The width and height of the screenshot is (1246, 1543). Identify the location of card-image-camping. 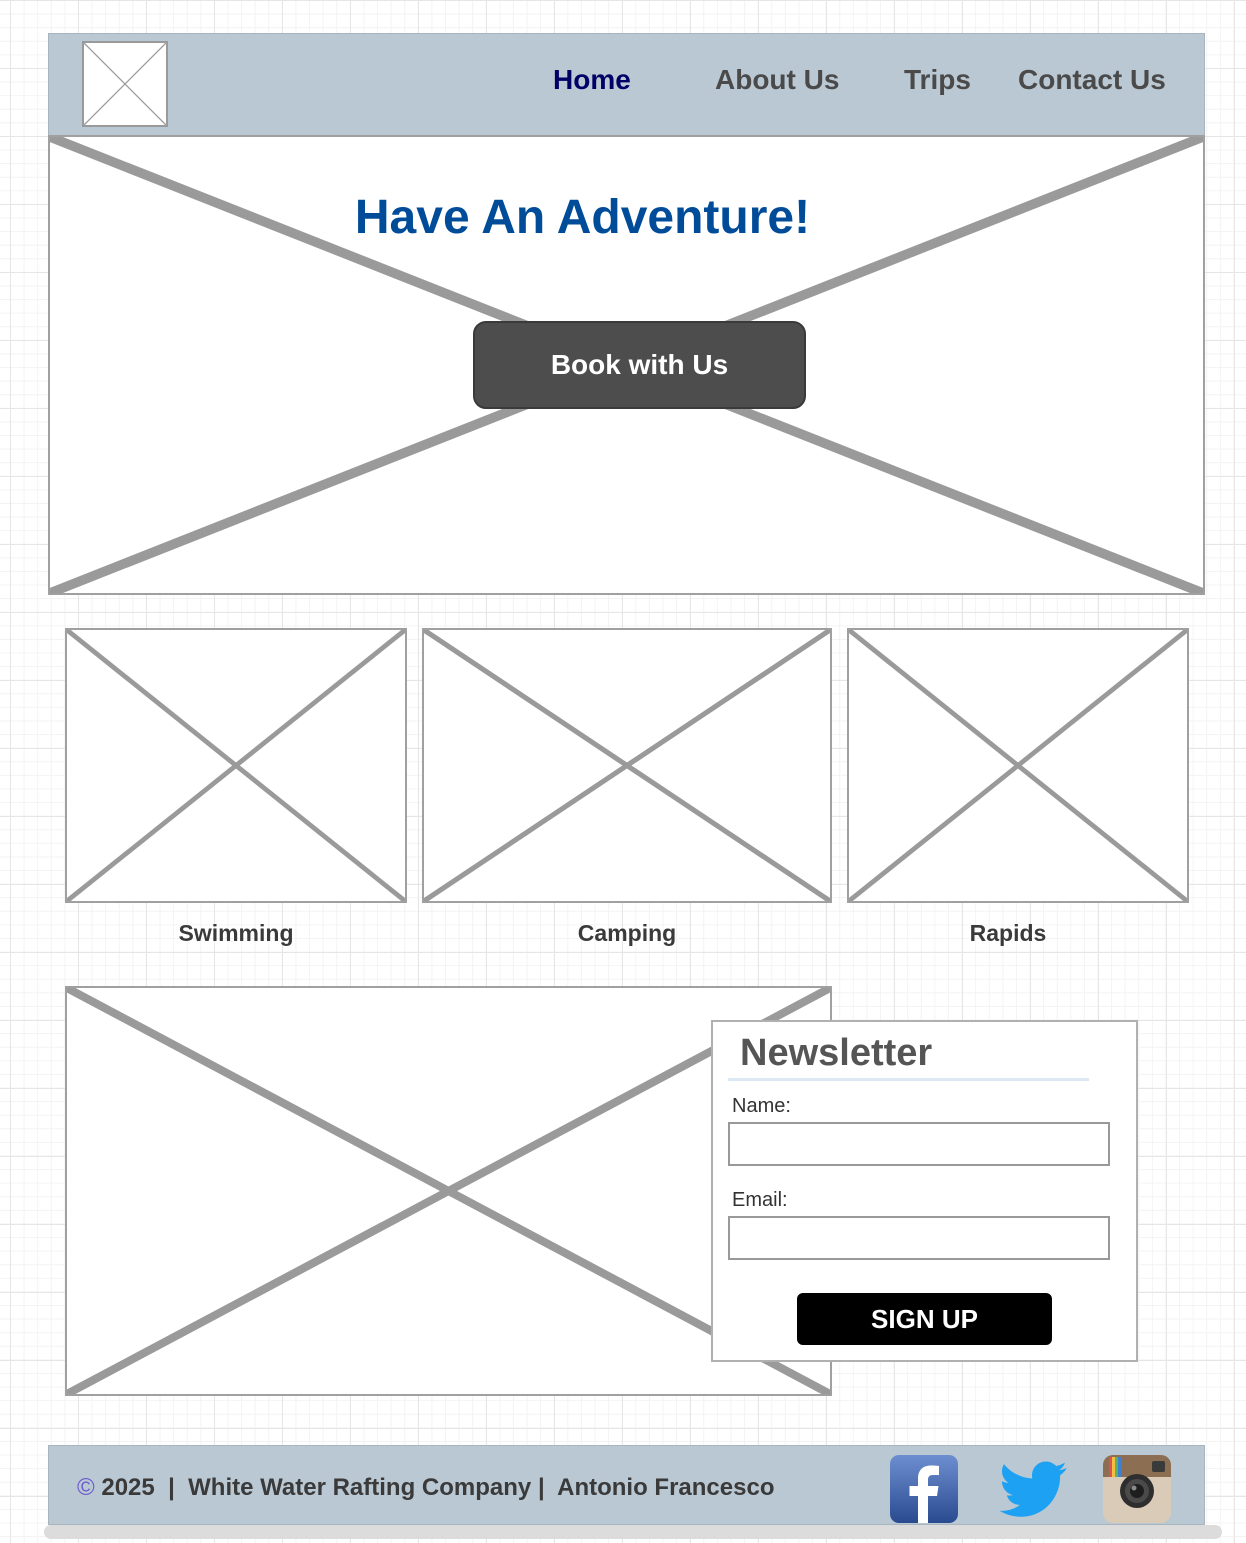
(627, 765).